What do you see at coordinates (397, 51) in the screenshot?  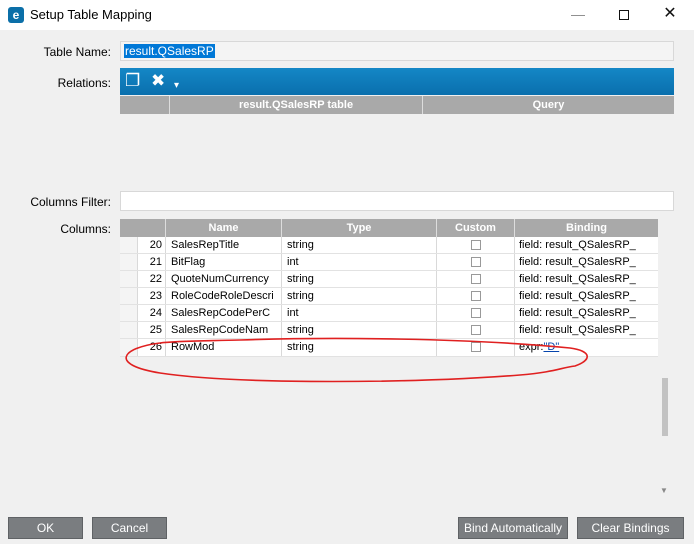 I see `table-name-field: result.QSalesRP` at bounding box center [397, 51].